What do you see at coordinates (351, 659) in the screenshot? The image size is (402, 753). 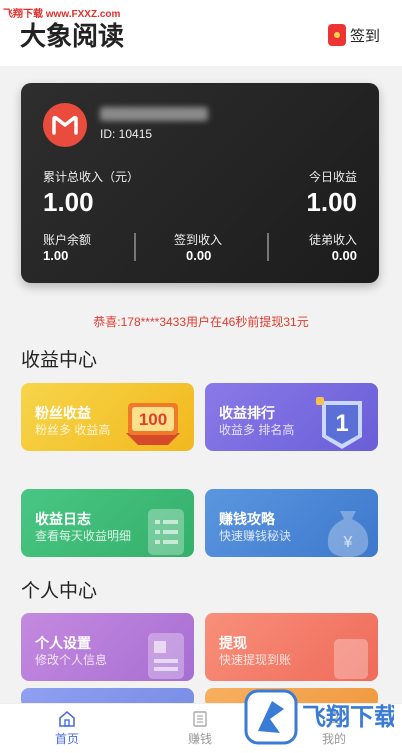 I see `wallet-icon` at bounding box center [351, 659].